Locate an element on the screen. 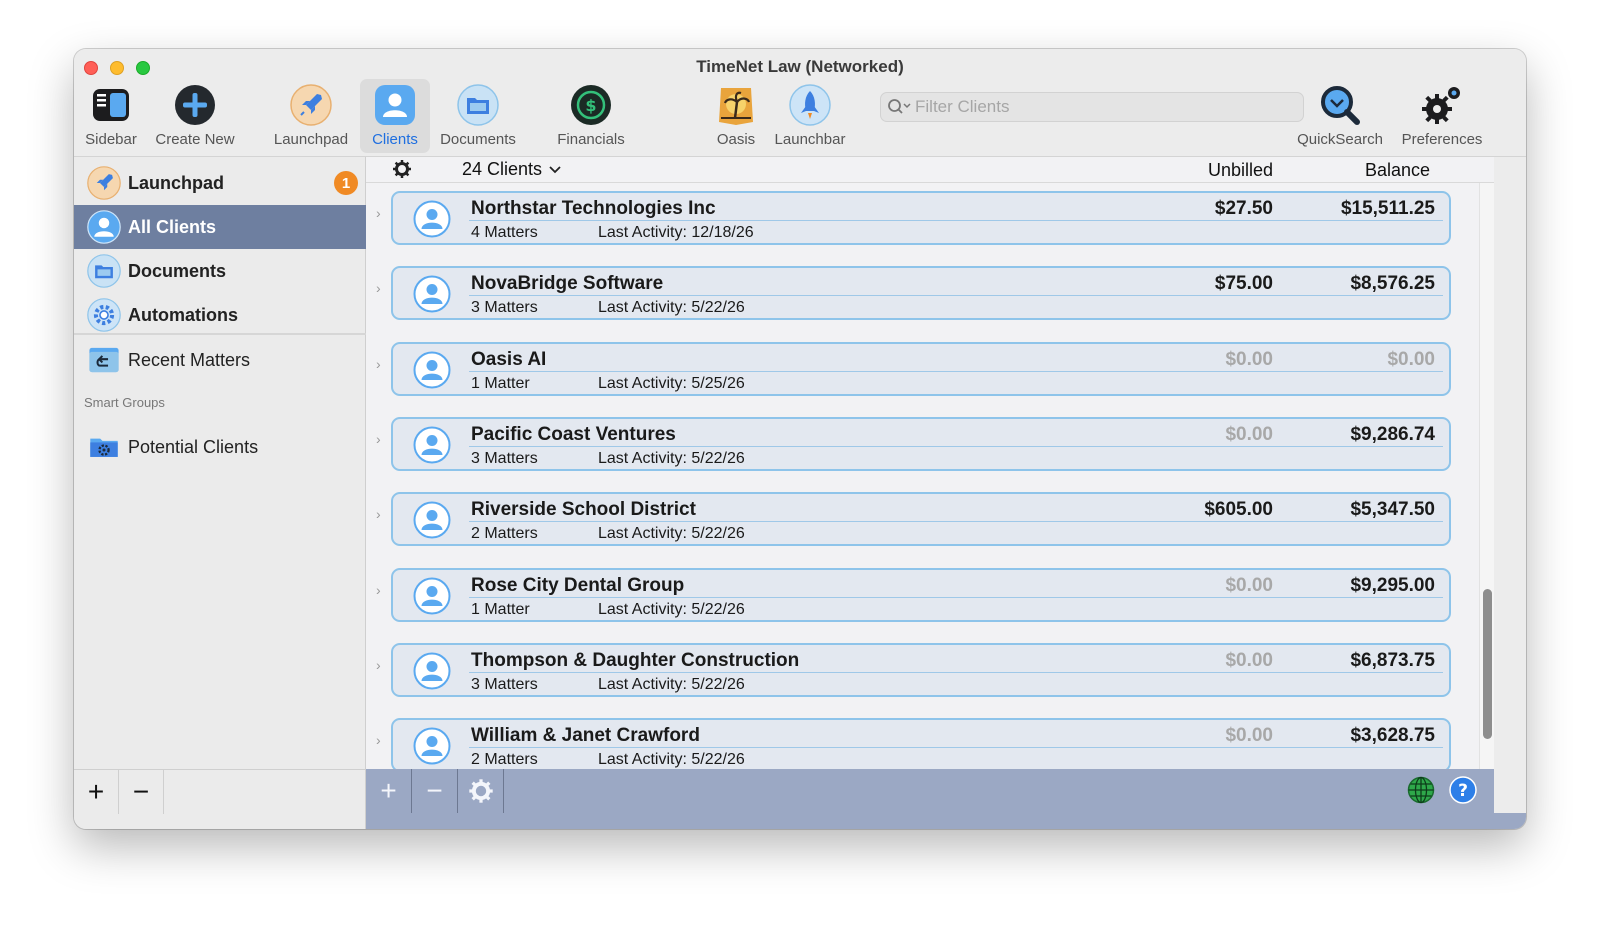 The height and width of the screenshot is (925, 1600). balance-column-header: Balance is located at coordinates (1397, 170).